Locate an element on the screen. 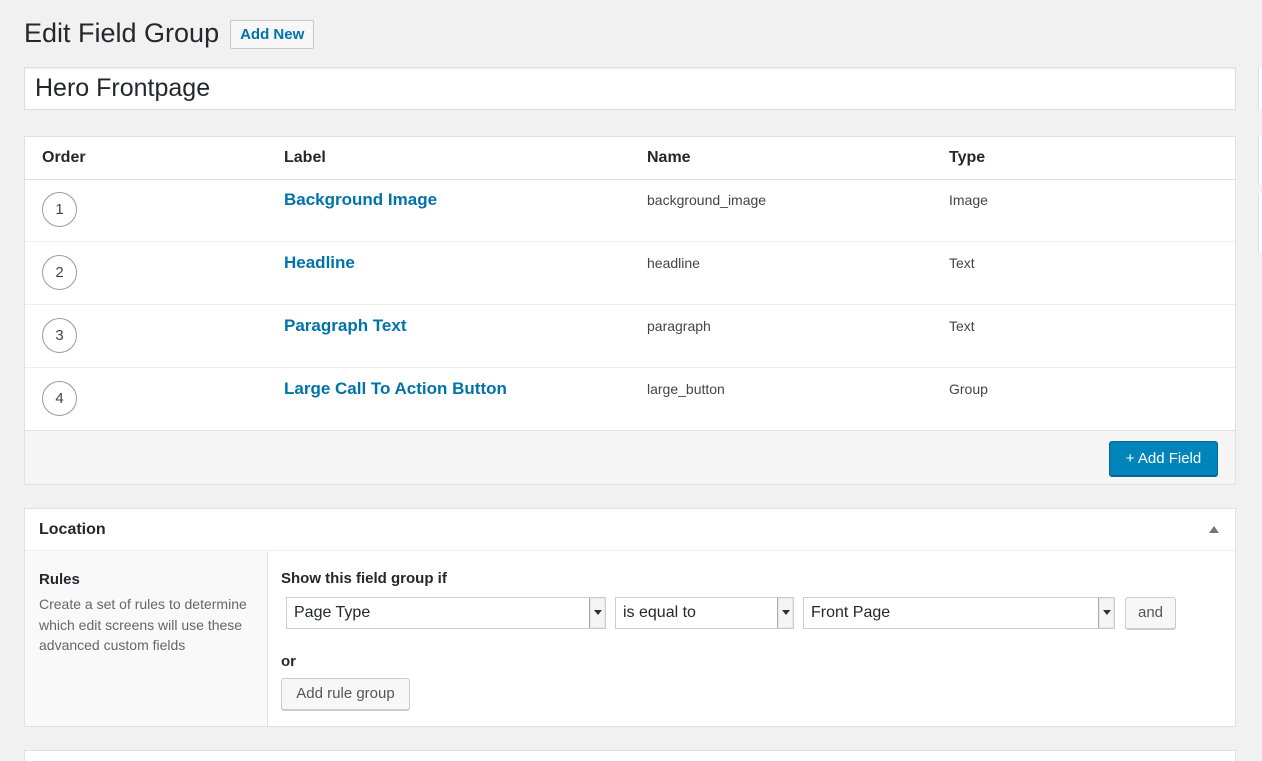 The image size is (1262, 761). field-type: Group is located at coordinates (968, 389).